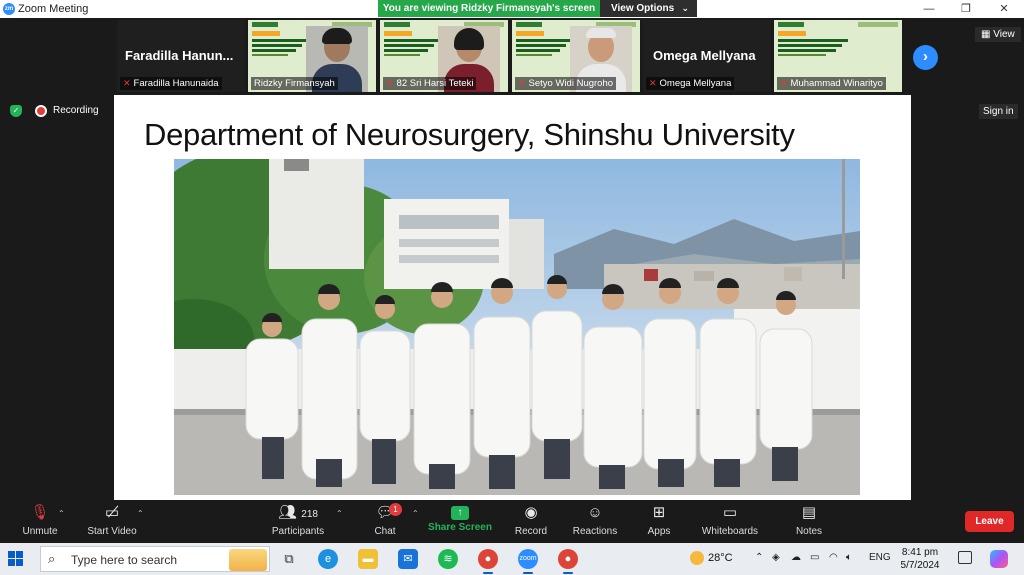 The height and width of the screenshot is (575, 1024). I want to click on start-video-label: Start Video, so click(112, 531).